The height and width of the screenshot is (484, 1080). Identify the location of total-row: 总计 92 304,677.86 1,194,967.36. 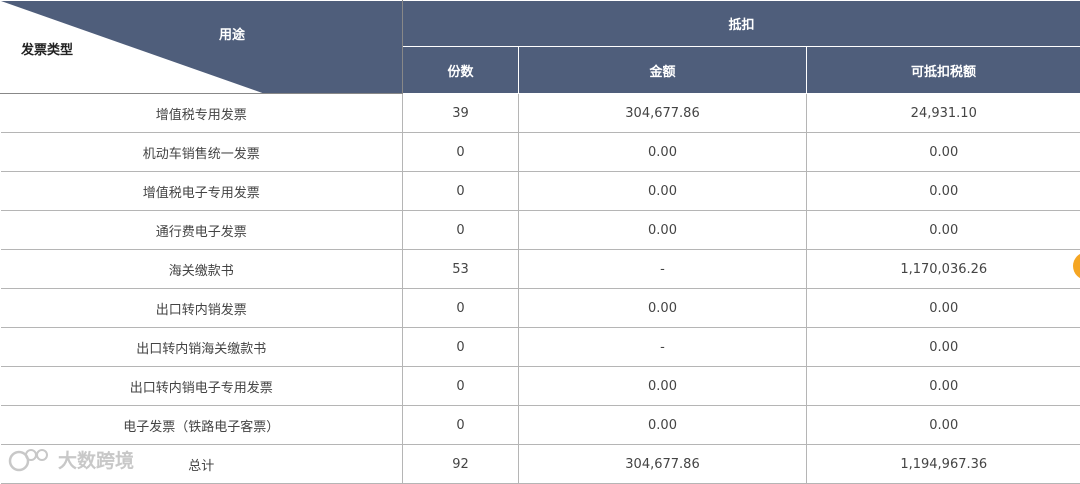
(540, 464).